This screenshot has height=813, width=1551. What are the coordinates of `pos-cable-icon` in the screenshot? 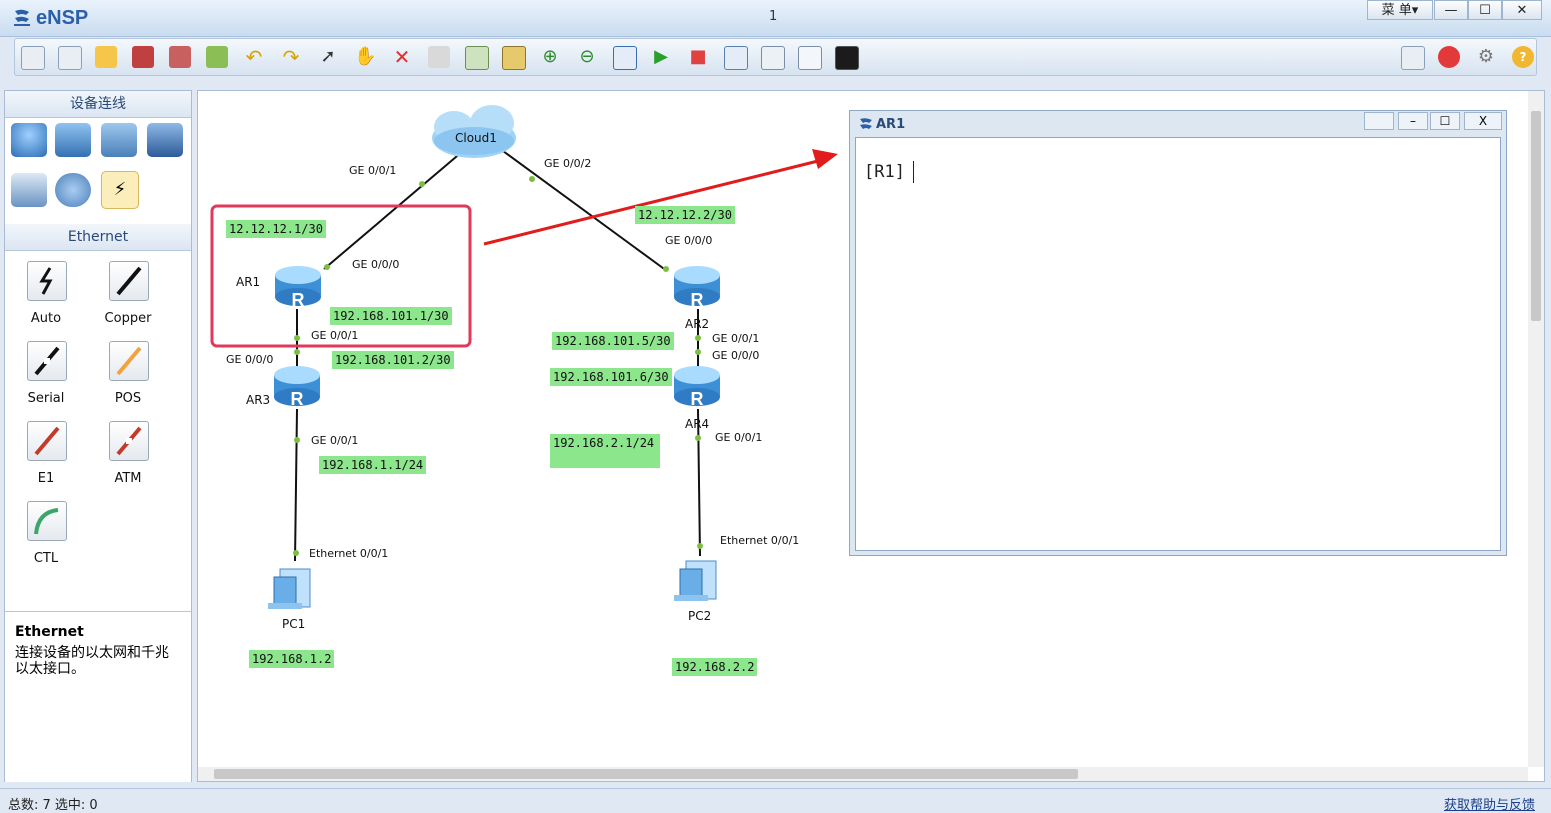 It's located at (129, 361).